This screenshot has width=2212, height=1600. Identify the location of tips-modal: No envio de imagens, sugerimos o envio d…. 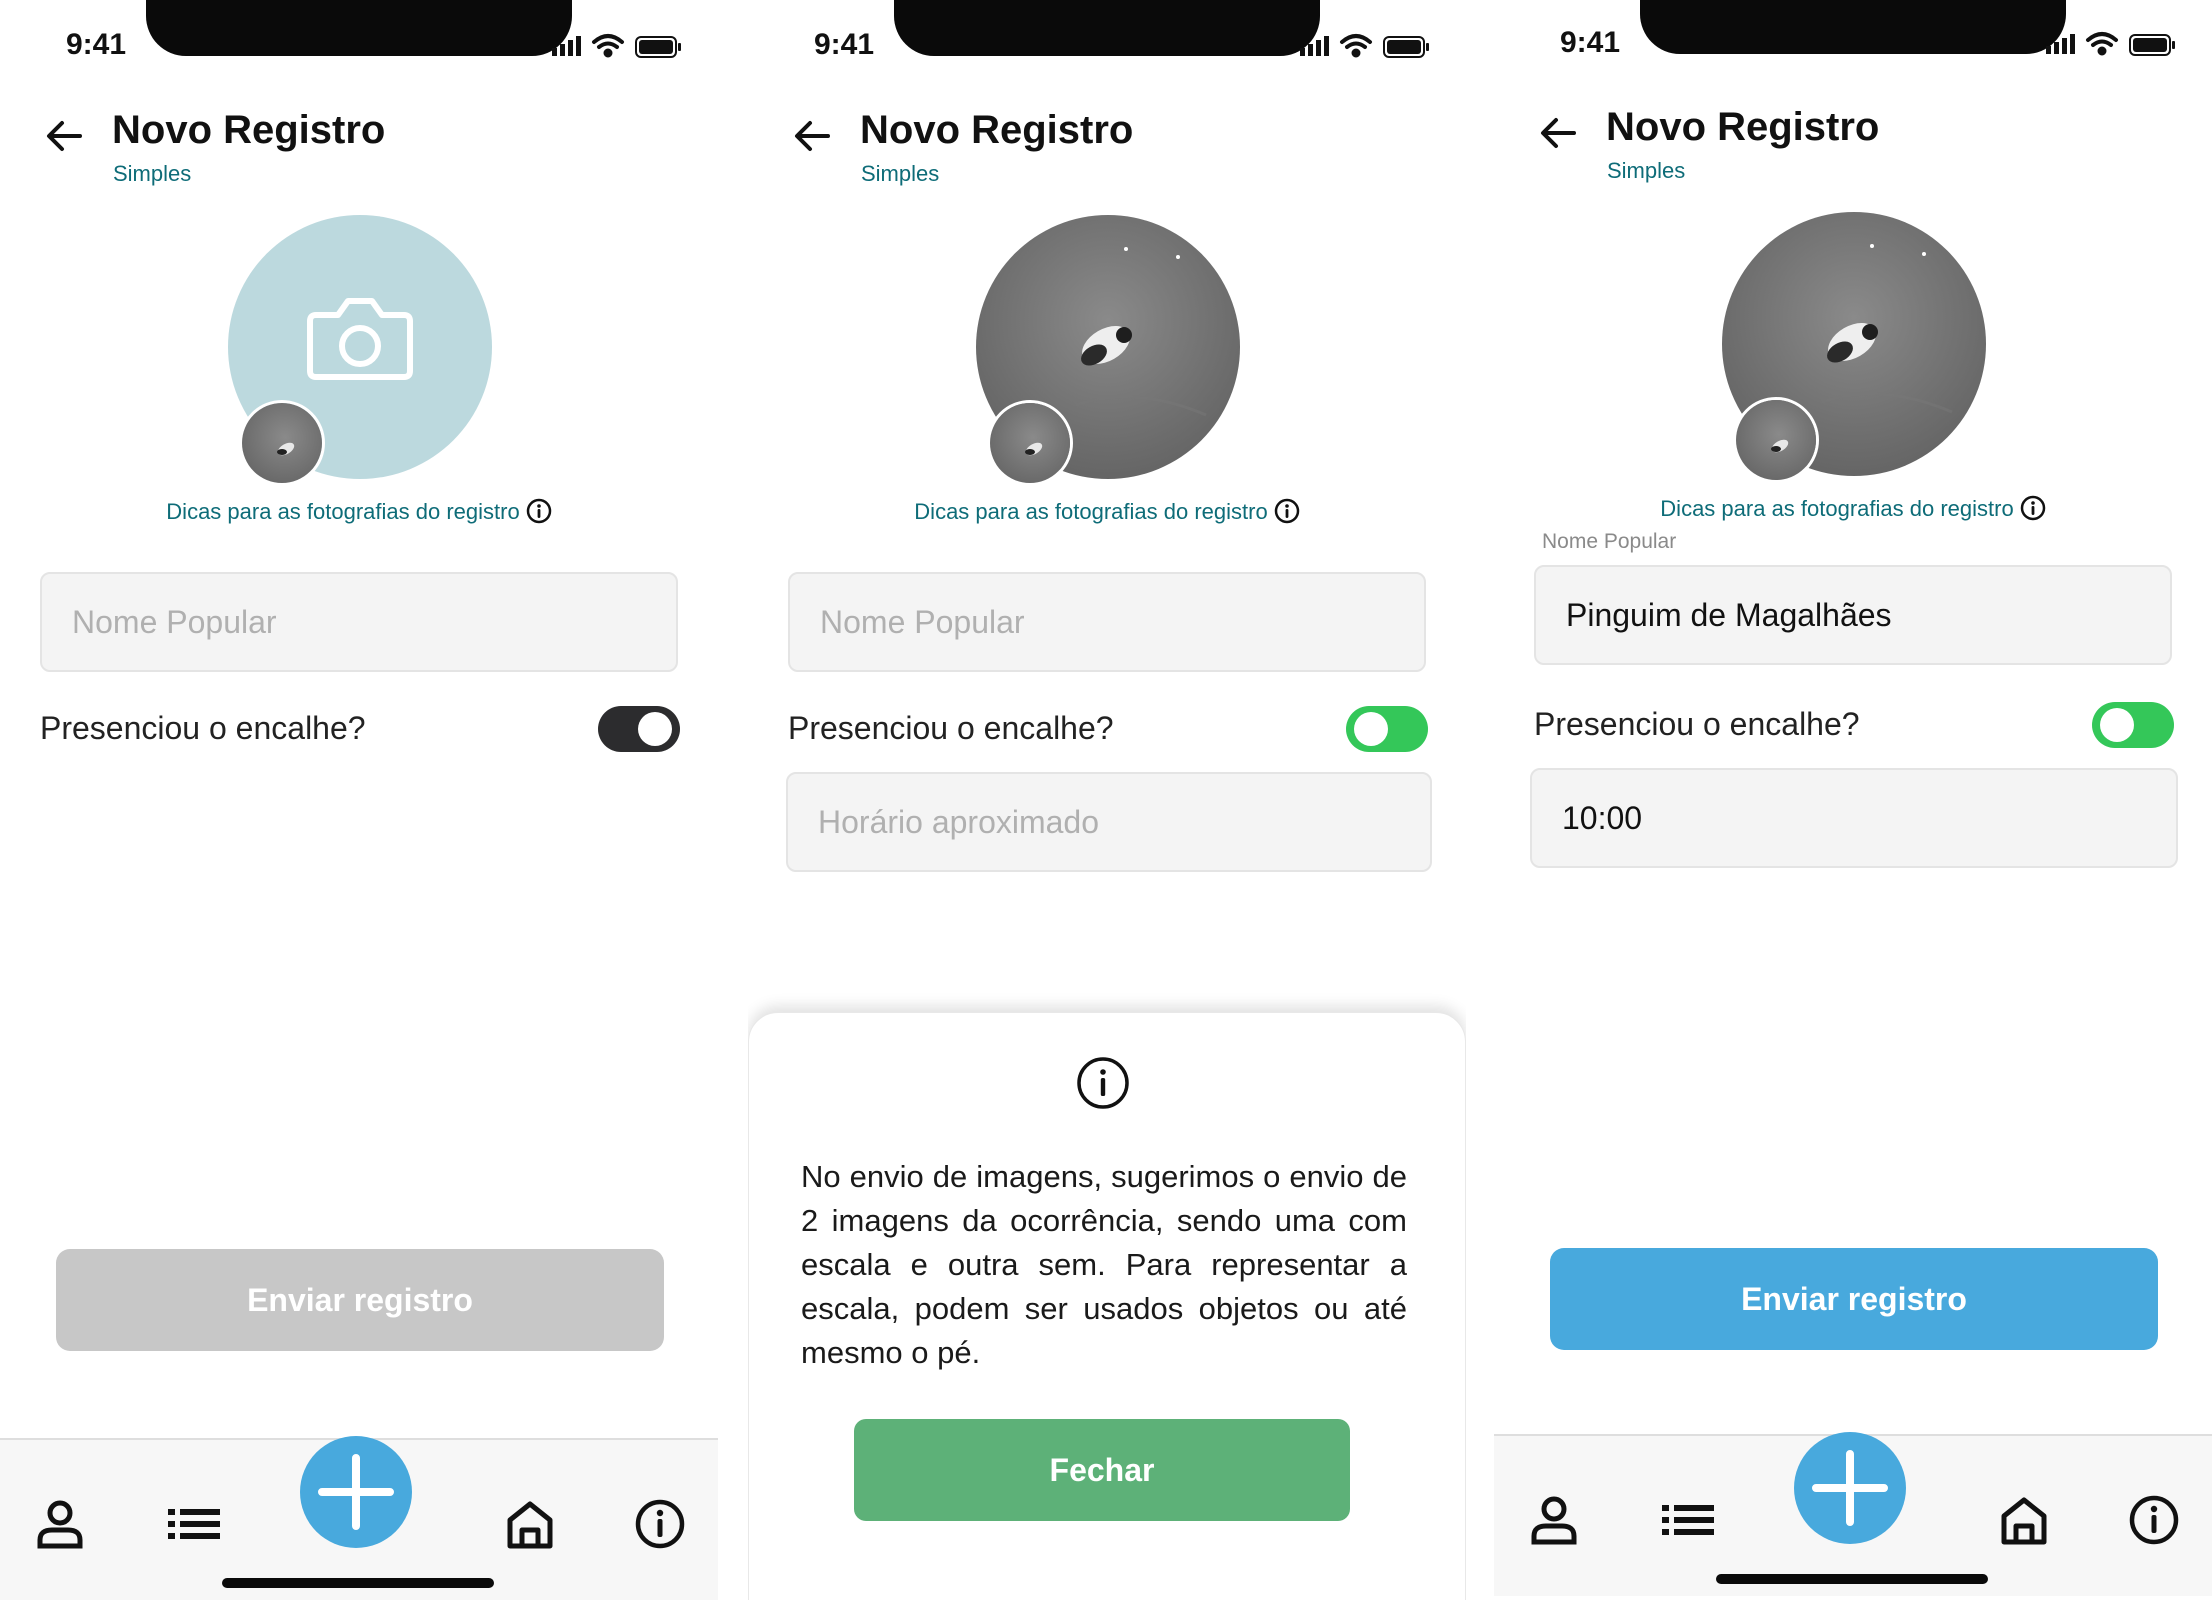
(1107, 1306).